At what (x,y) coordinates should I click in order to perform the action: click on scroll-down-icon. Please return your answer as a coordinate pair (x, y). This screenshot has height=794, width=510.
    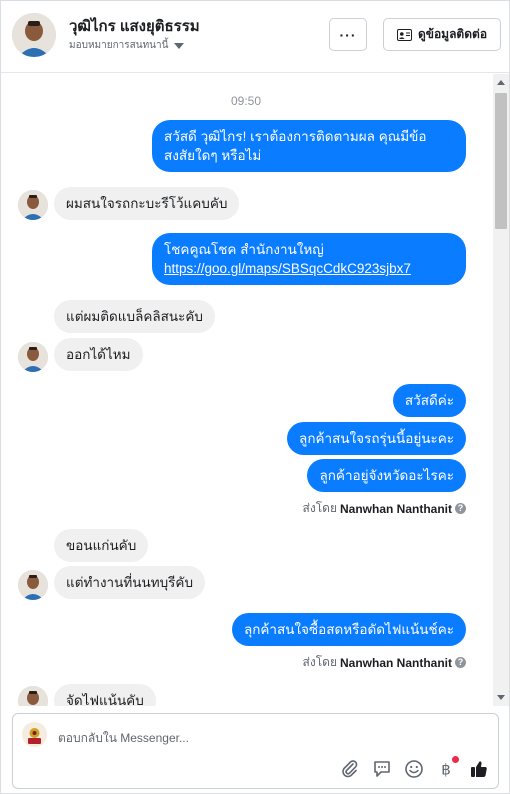
    Looking at the image, I should click on (501, 697).